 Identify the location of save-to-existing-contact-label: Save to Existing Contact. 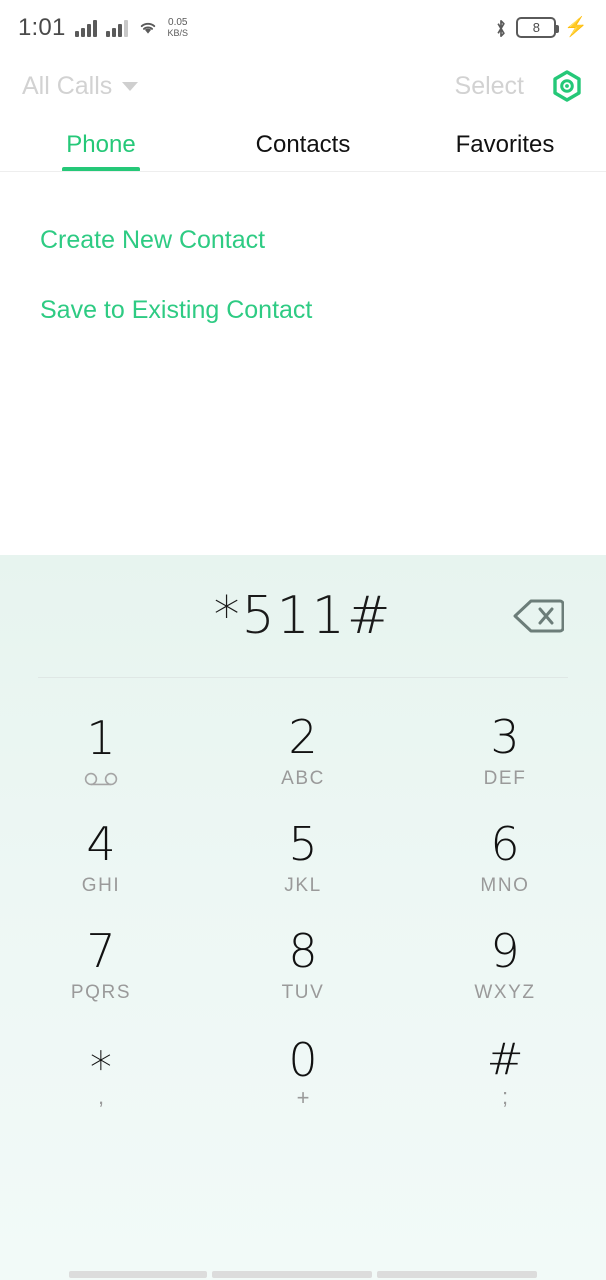
(176, 309).